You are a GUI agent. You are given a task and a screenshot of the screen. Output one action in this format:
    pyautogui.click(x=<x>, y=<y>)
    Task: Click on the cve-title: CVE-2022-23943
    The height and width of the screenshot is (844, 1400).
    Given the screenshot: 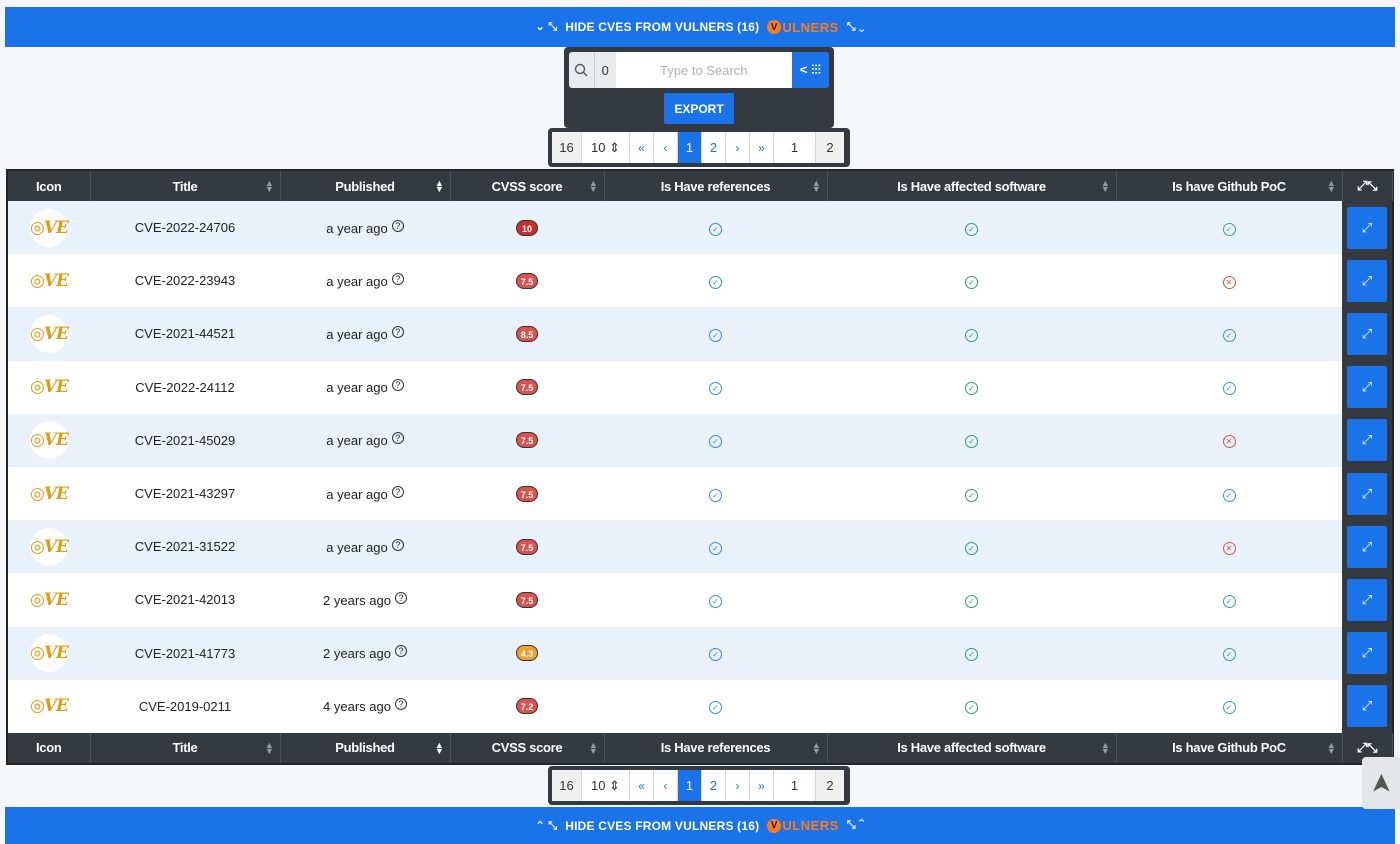 What is the action you would take?
    pyautogui.click(x=185, y=281)
    